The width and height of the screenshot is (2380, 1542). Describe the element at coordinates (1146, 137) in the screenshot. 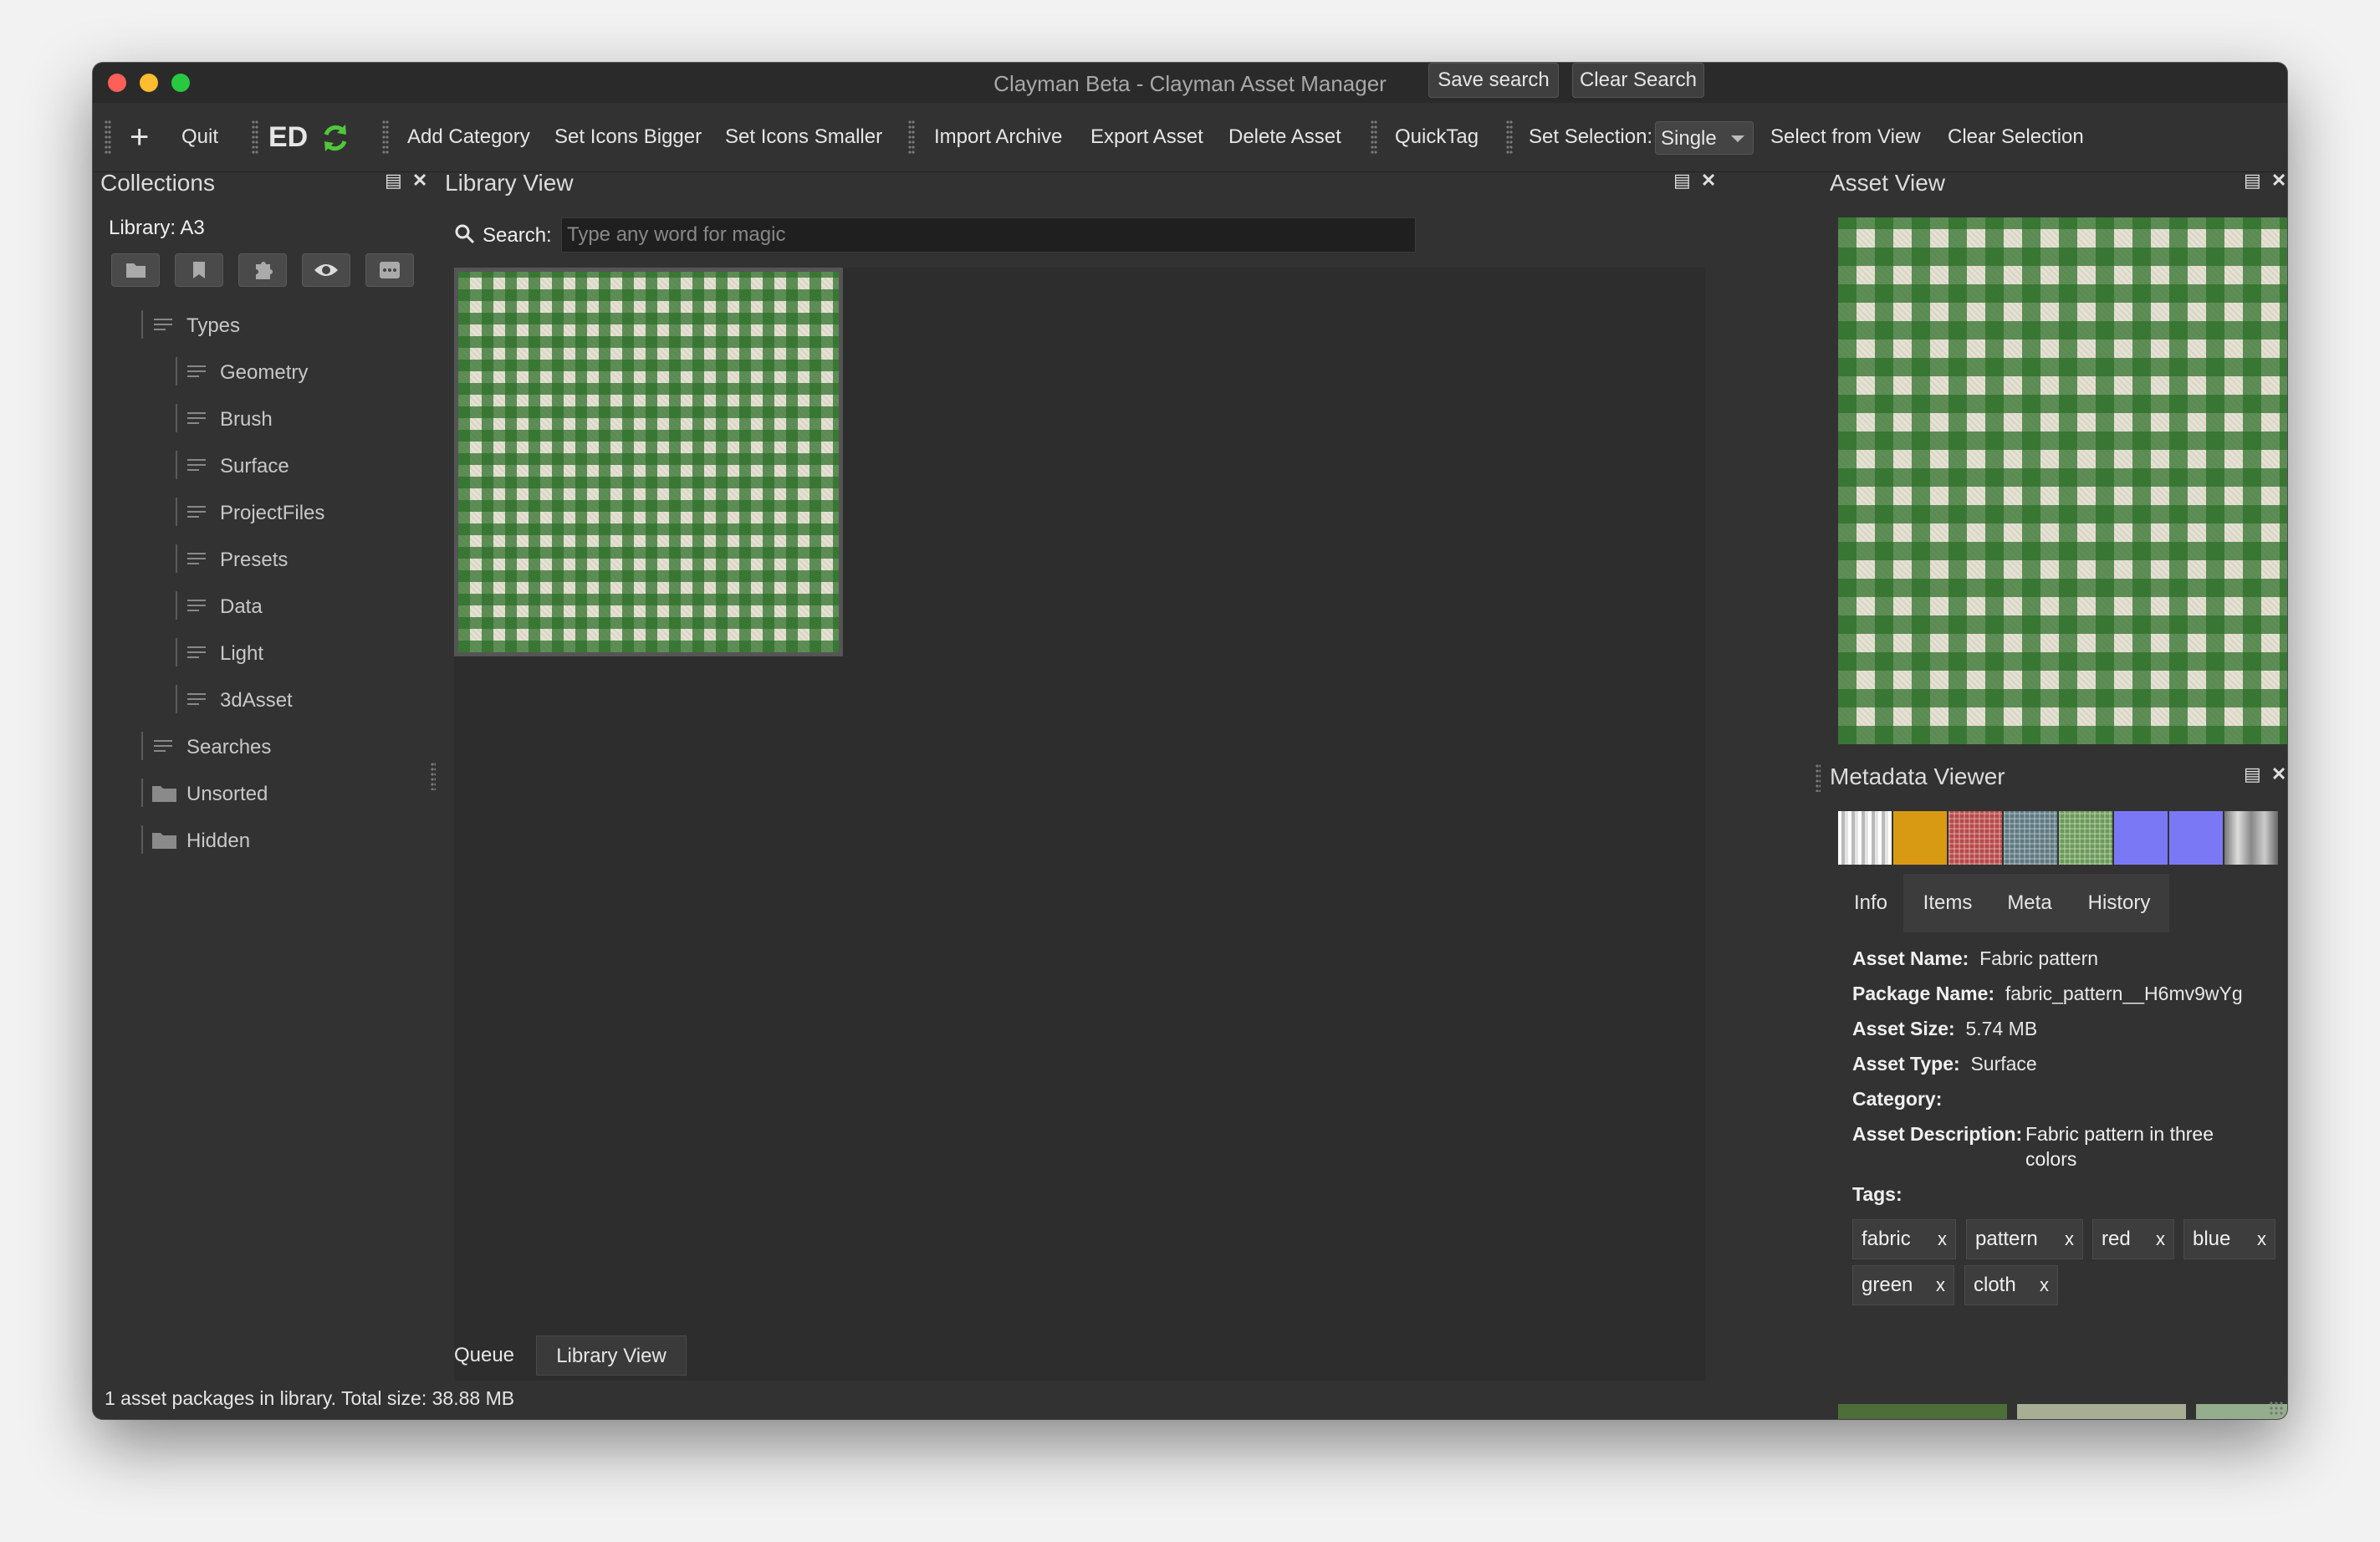

I see `export-asset-button: Export Asset` at that location.